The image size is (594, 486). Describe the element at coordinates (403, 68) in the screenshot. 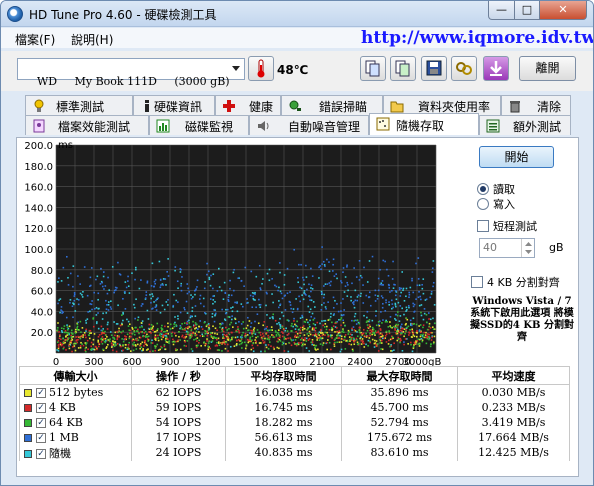

I see `copy-screenshot-button` at that location.